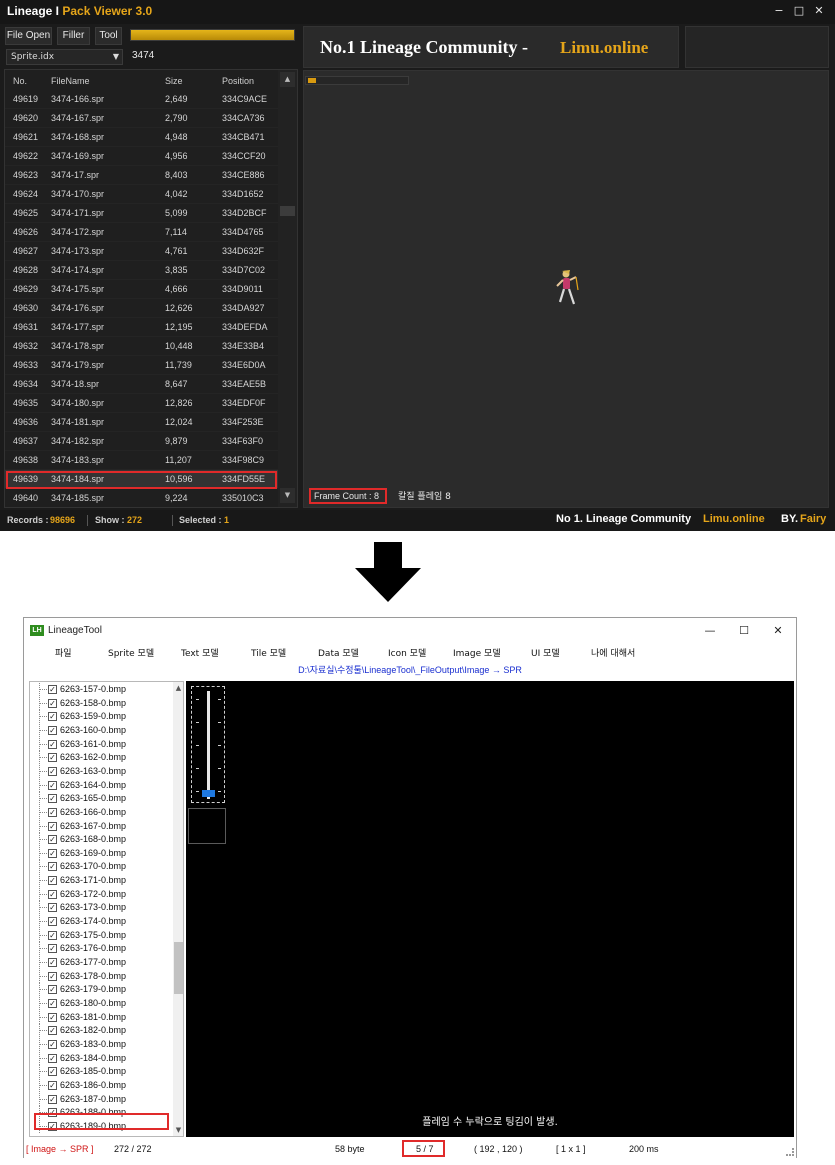 Image resolution: width=835 pixels, height=1165 pixels. What do you see at coordinates (212, 57) in the screenshot?
I see `search-input: 3474` at bounding box center [212, 57].